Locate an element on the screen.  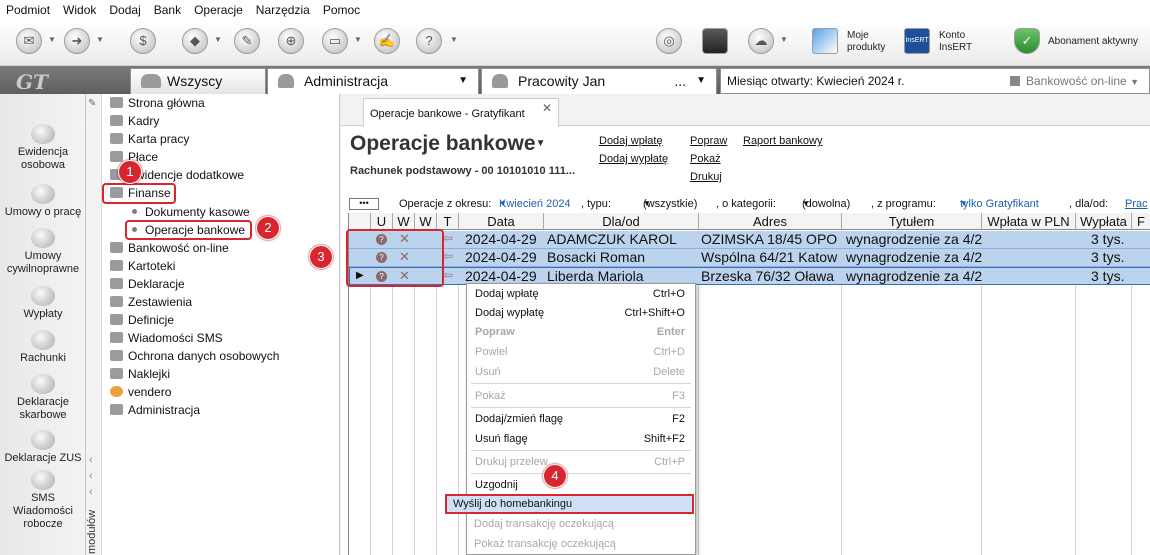
tree-deklaracje: Deklaracje is located at coordinates (147, 284).